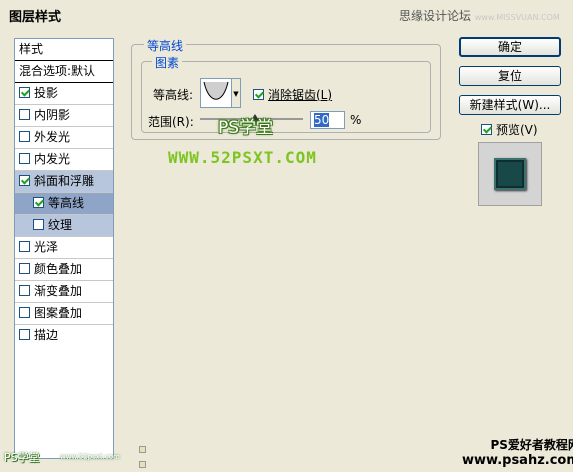 This screenshot has height=472, width=573. I want to click on style-item-color-overlay: 颜色叠加, so click(64, 270).